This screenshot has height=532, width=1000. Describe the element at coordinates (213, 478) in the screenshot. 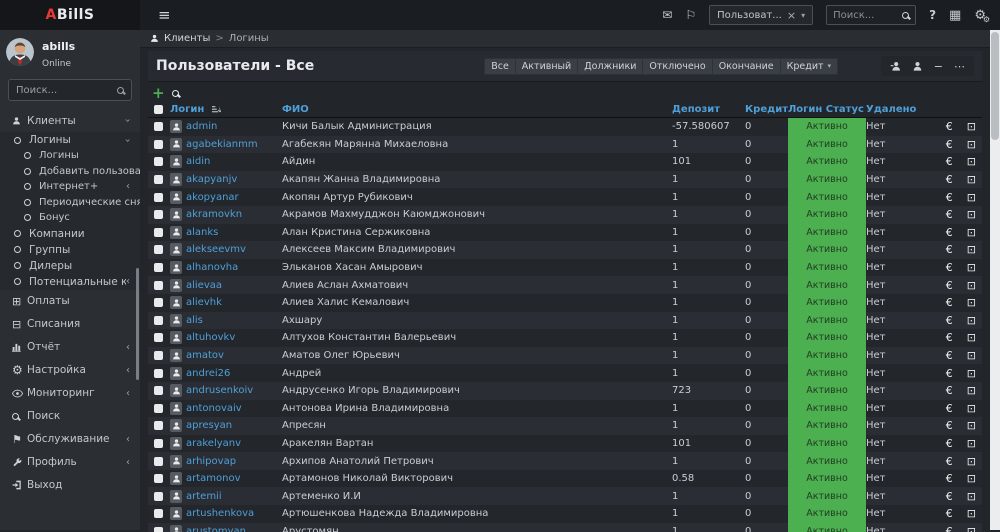

I see `login-link: artamonov` at that location.